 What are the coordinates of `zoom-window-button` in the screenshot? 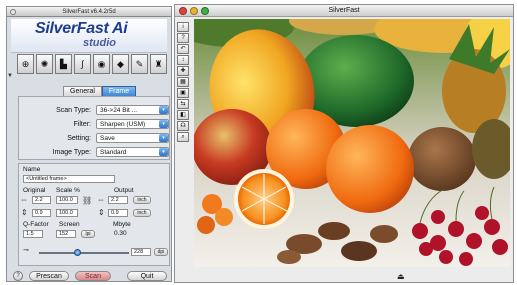 It's located at (205, 11).